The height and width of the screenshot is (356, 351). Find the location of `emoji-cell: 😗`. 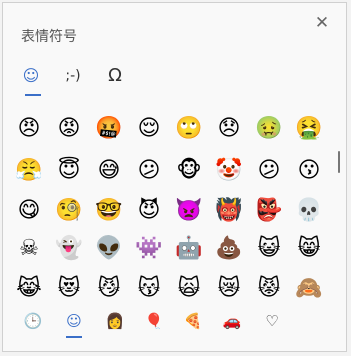

emoji-cell: 😗 is located at coordinates (309, 171).